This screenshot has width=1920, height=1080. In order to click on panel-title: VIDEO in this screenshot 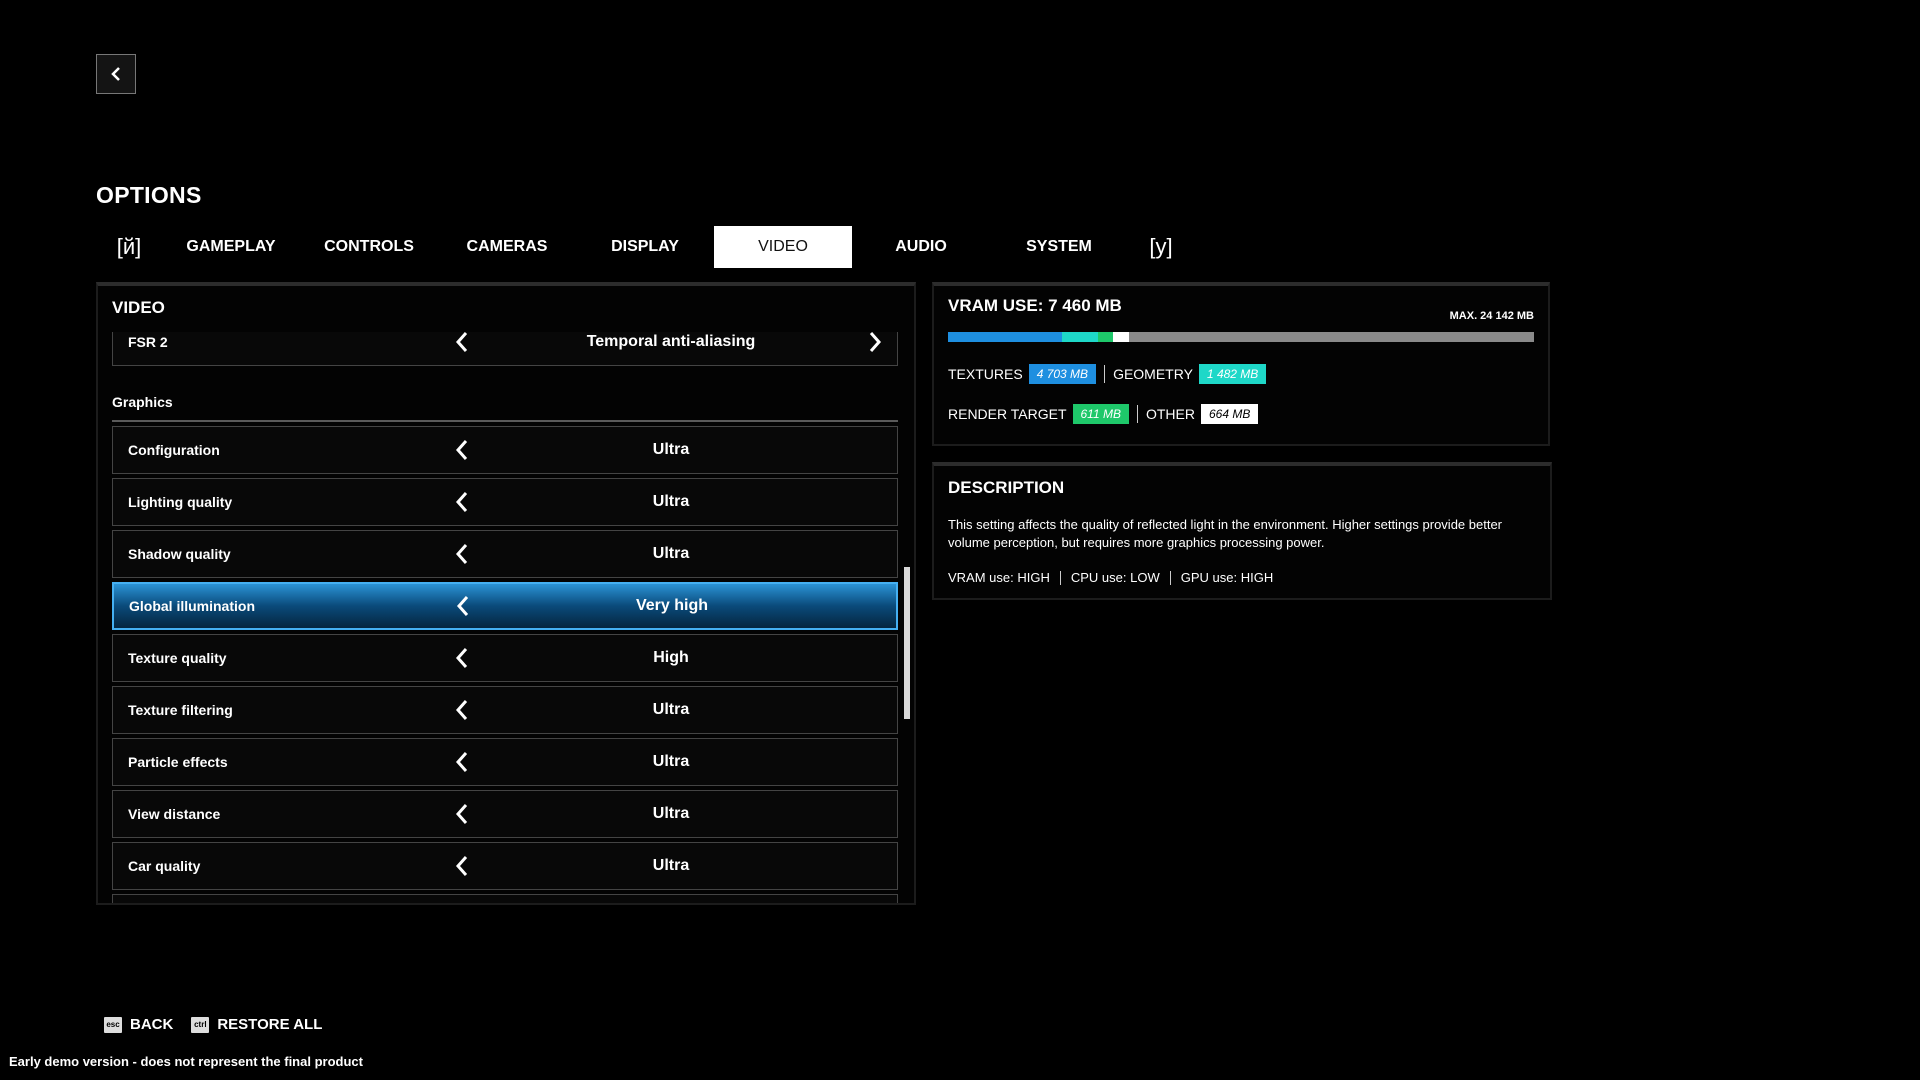, I will do `click(138, 307)`.